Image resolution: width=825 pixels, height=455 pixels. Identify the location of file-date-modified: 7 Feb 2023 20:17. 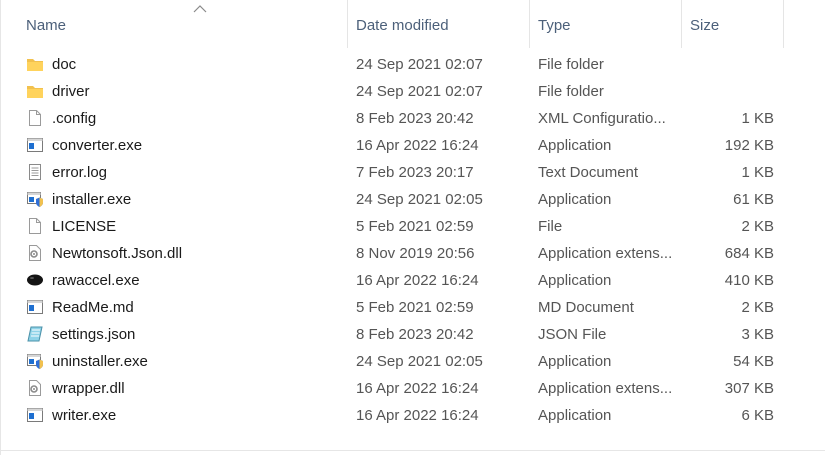
(415, 172).